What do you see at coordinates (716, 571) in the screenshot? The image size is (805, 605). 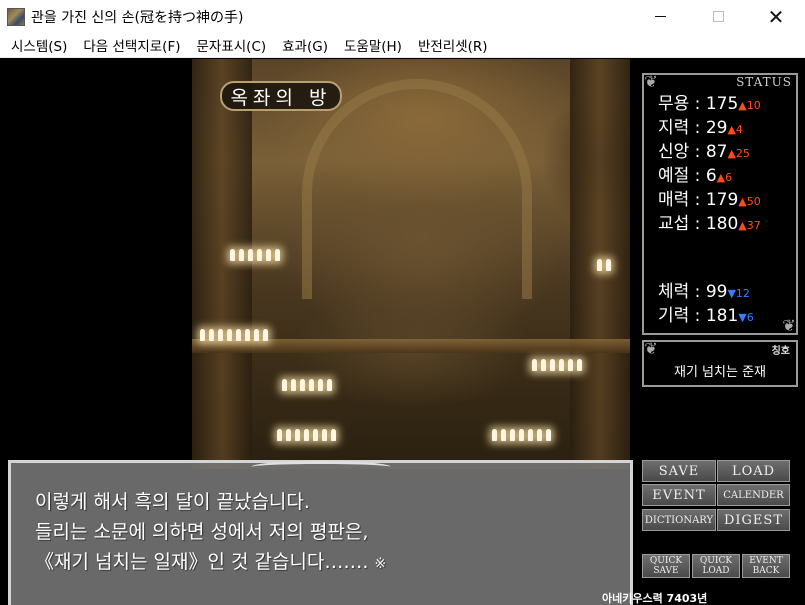 I see `quick-load-label-2: LOAD` at bounding box center [716, 571].